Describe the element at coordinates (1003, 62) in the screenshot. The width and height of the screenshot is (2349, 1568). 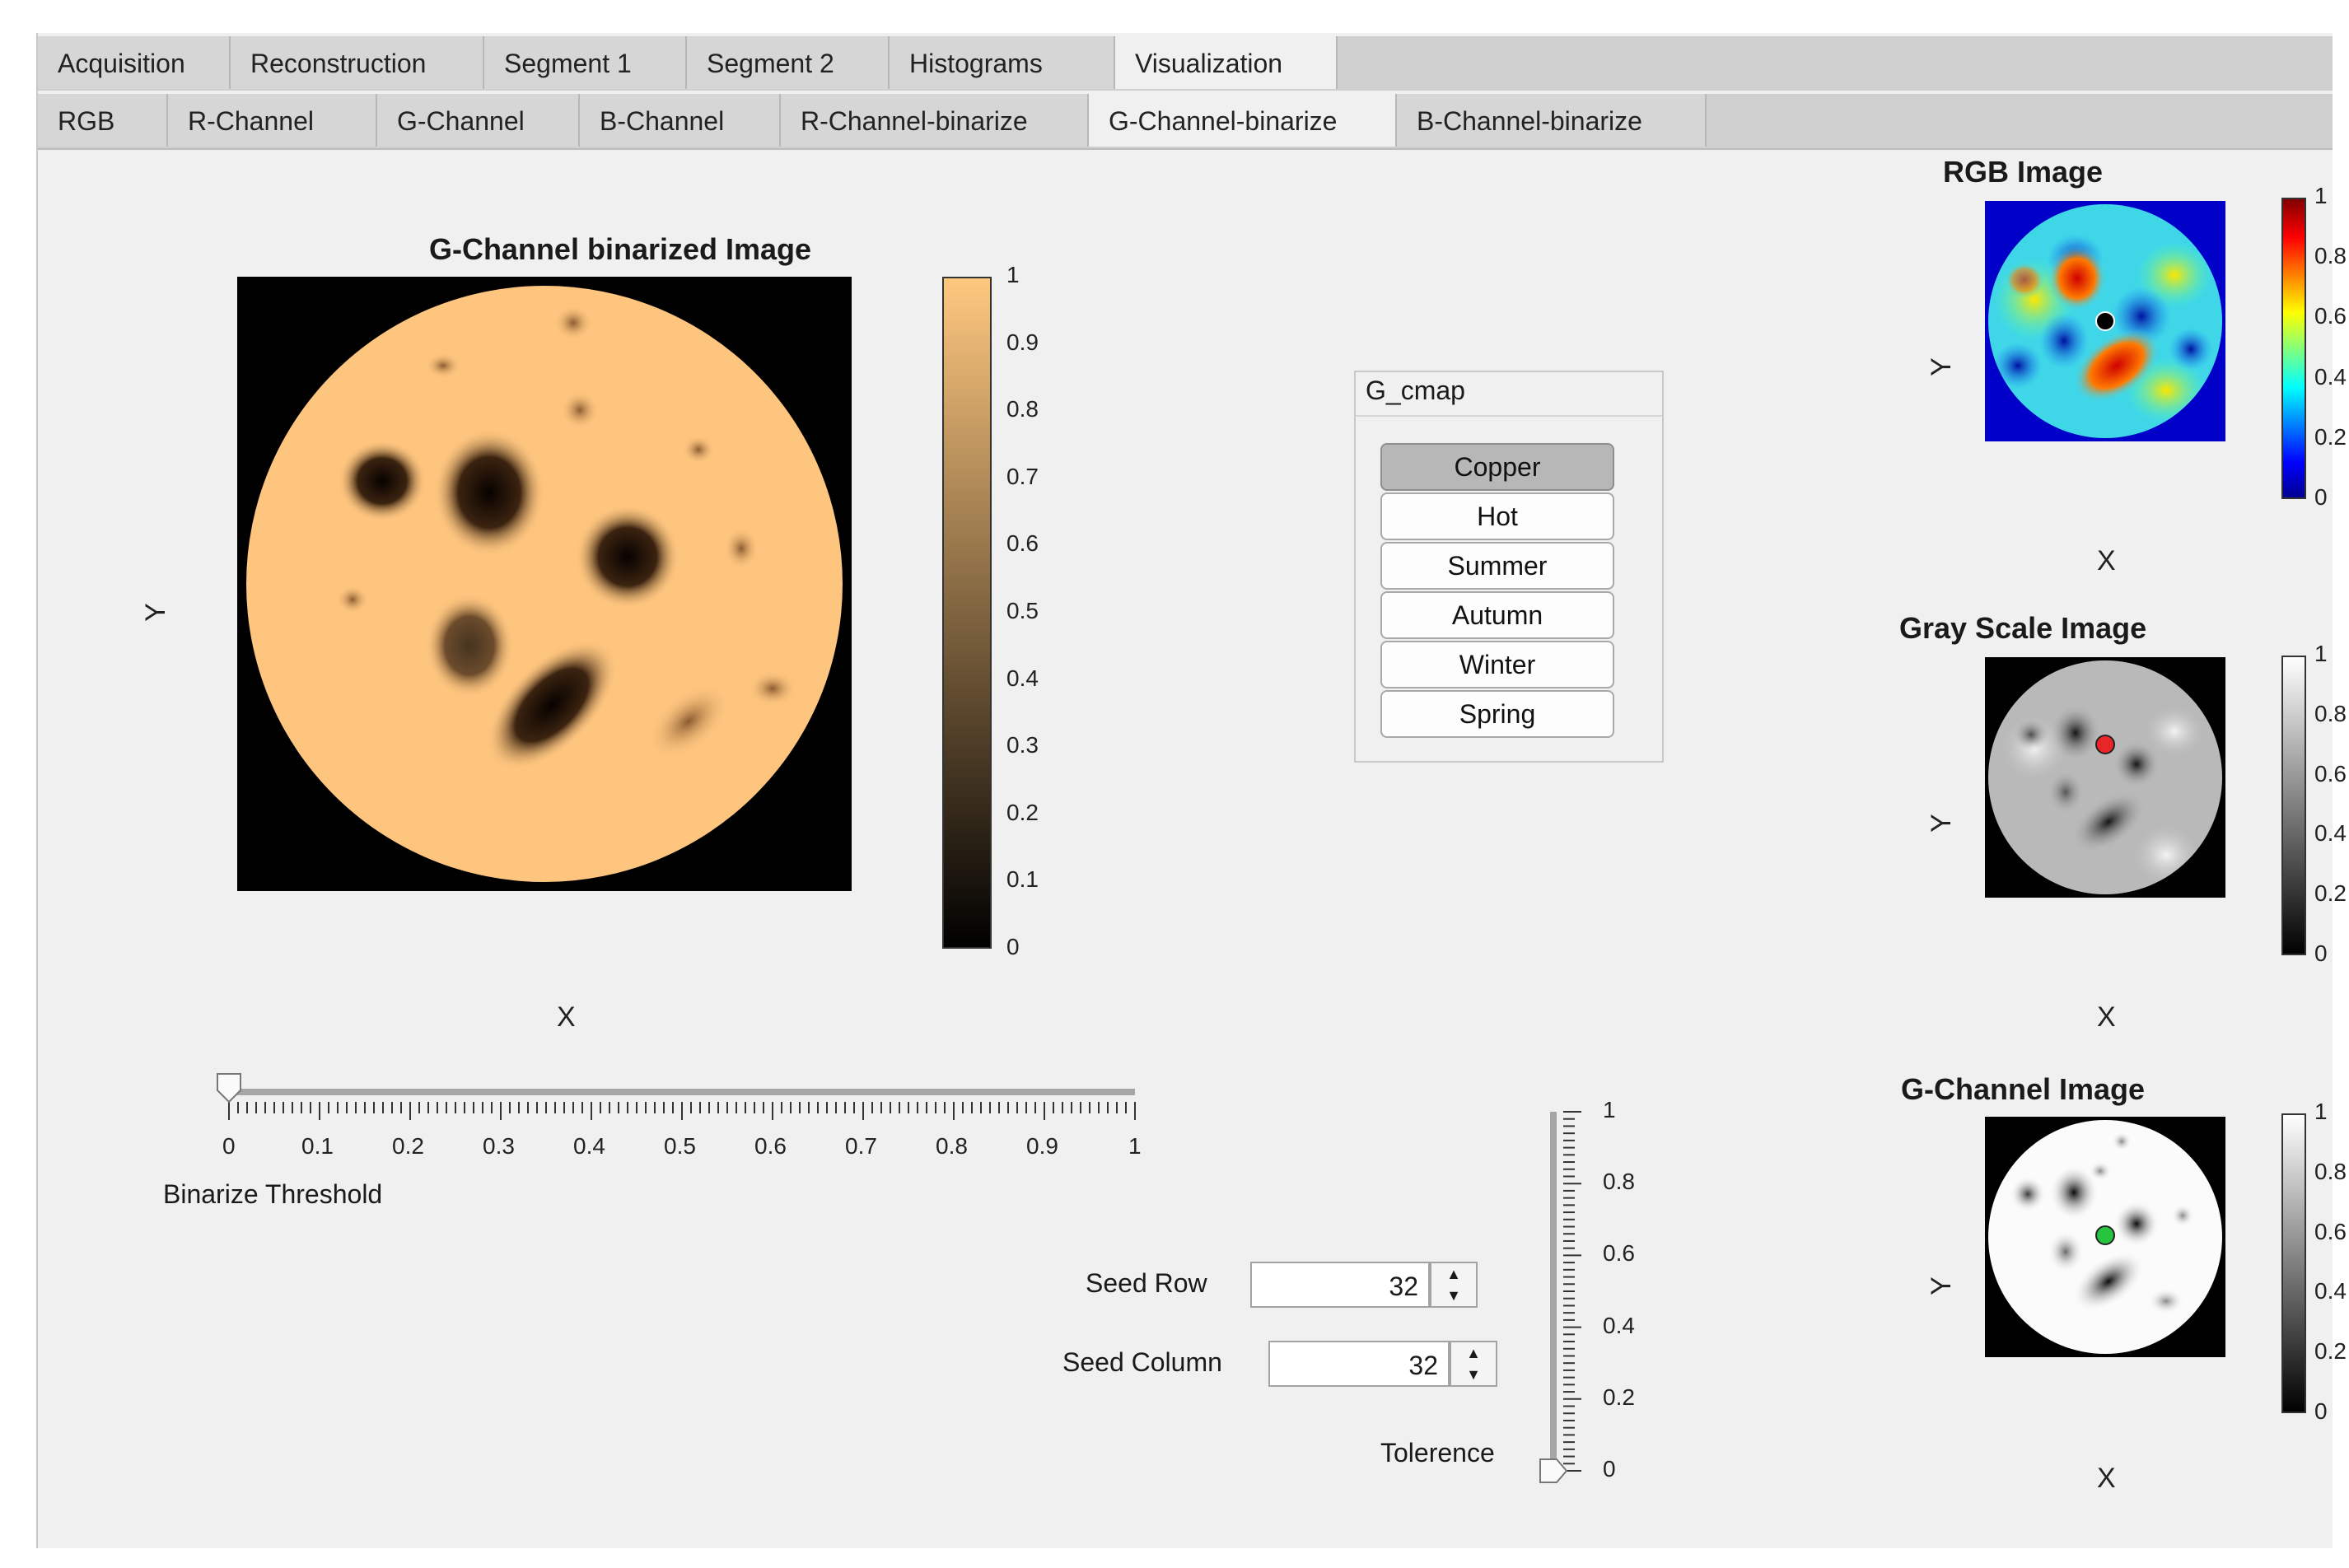
I see `tab-histograms: Histograms` at that location.